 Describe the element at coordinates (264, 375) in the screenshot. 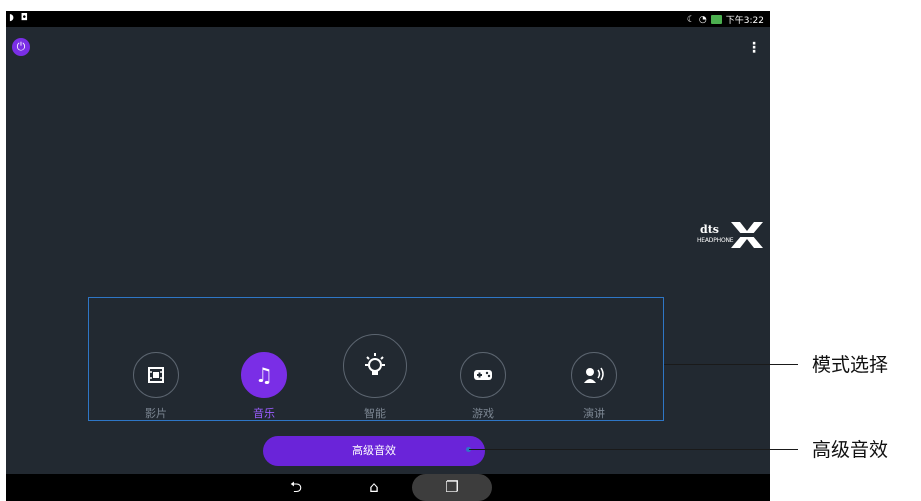

I see `music-note-icon: ♫` at that location.